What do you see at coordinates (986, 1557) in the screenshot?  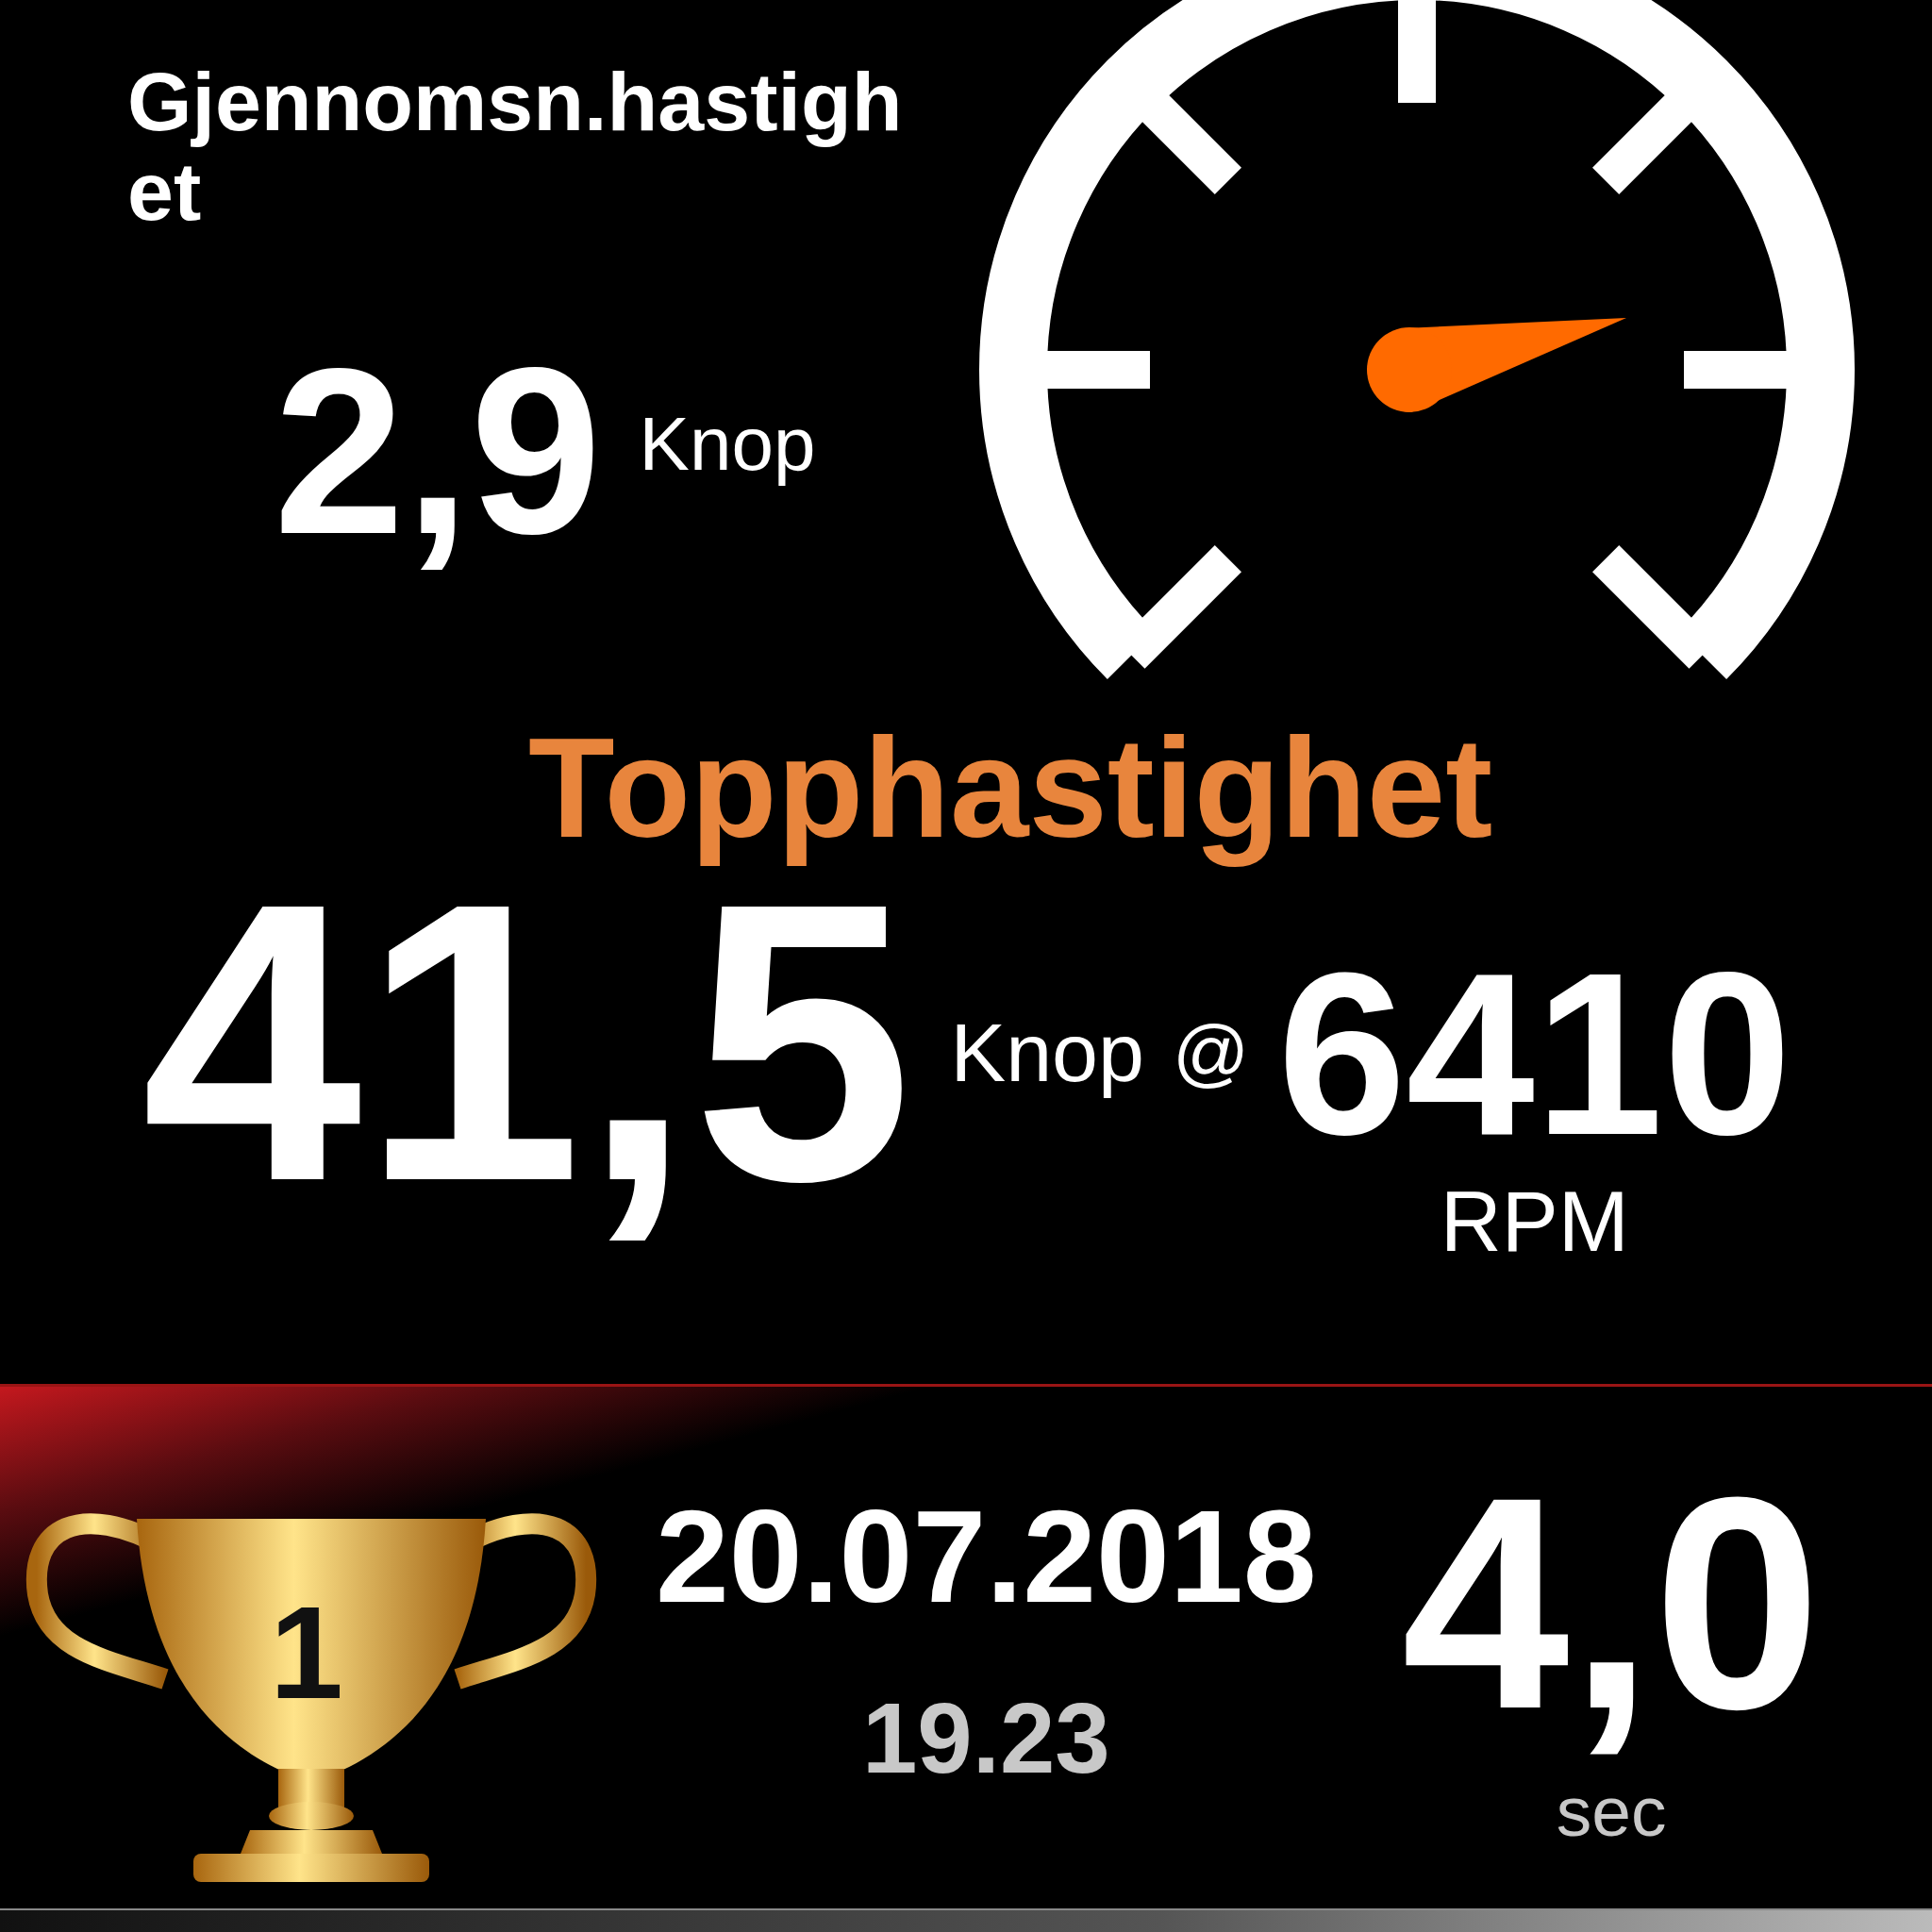 I see `record-date: 20.07.2018` at bounding box center [986, 1557].